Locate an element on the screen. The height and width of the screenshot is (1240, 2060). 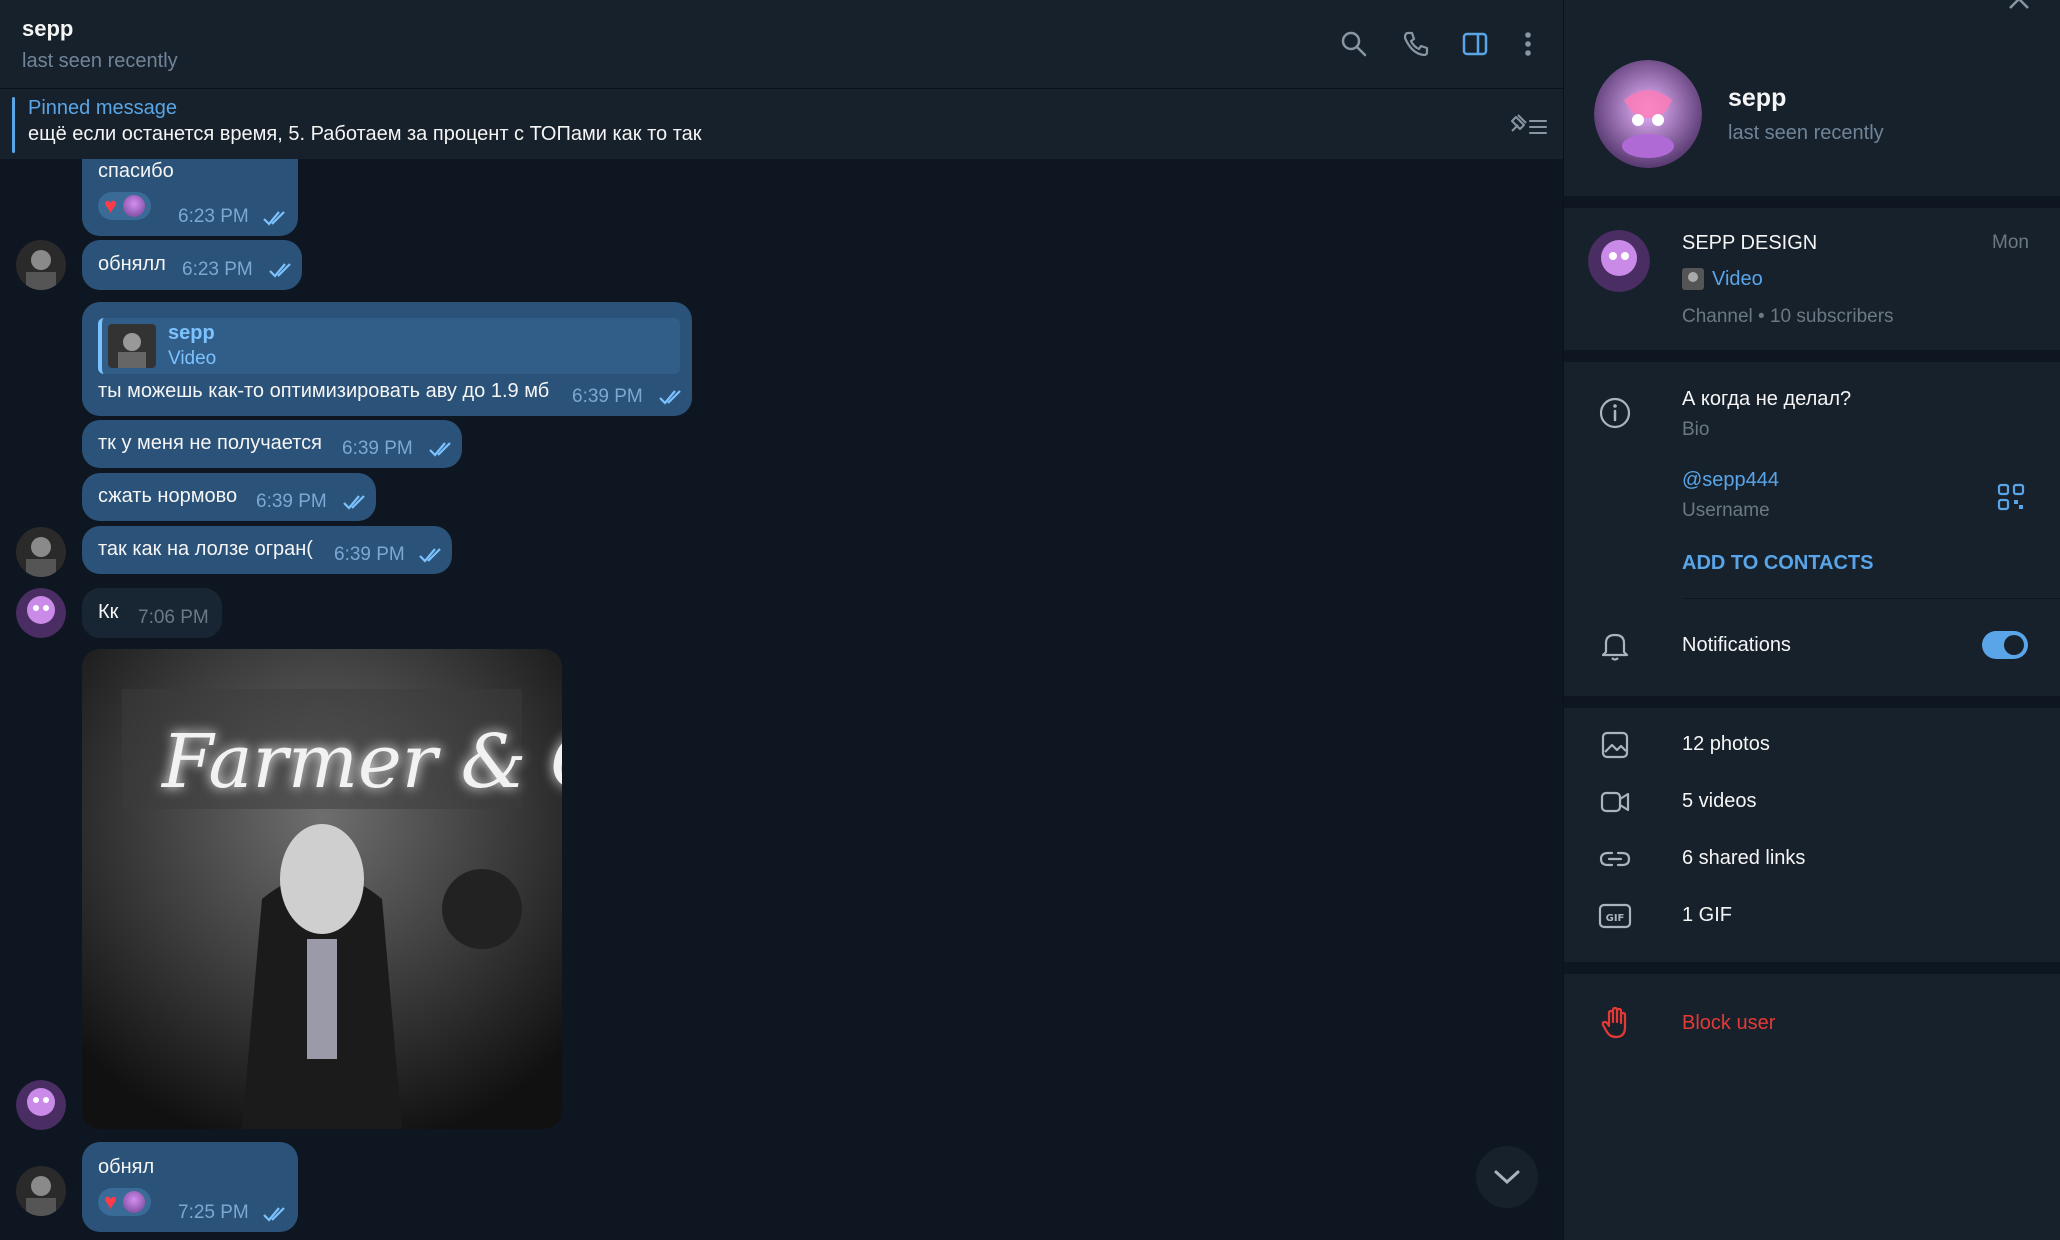
shared-links: 6 shared links is located at coordinates (1743, 858).